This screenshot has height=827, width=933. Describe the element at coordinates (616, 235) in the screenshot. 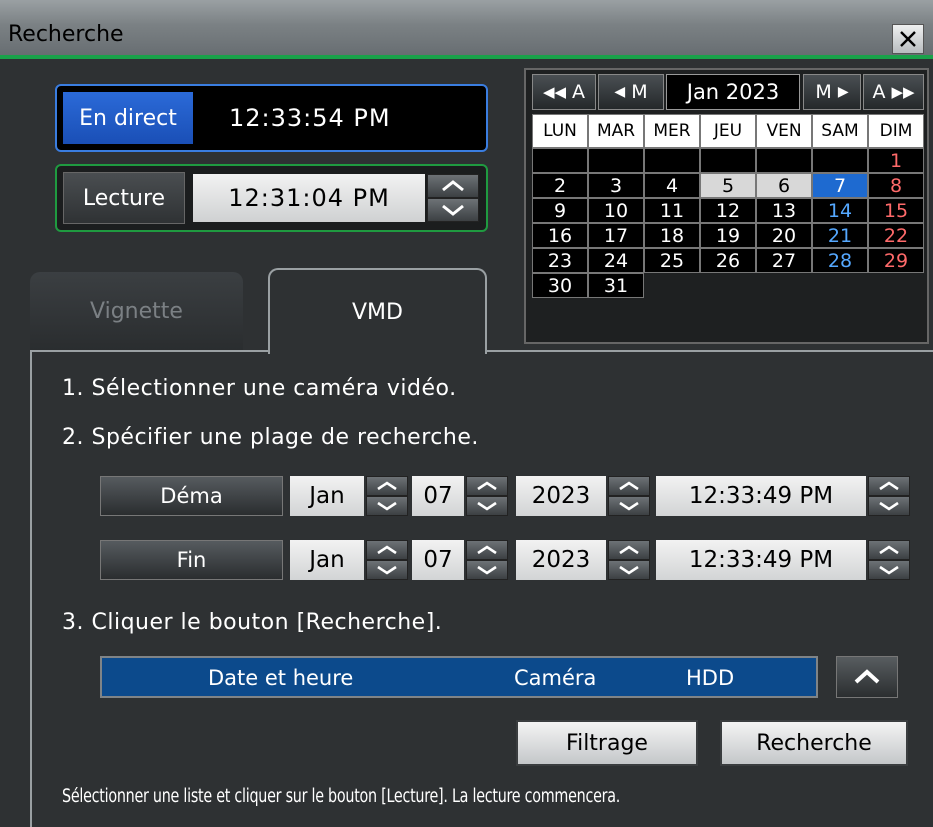

I see `calendar-day: 17` at that location.